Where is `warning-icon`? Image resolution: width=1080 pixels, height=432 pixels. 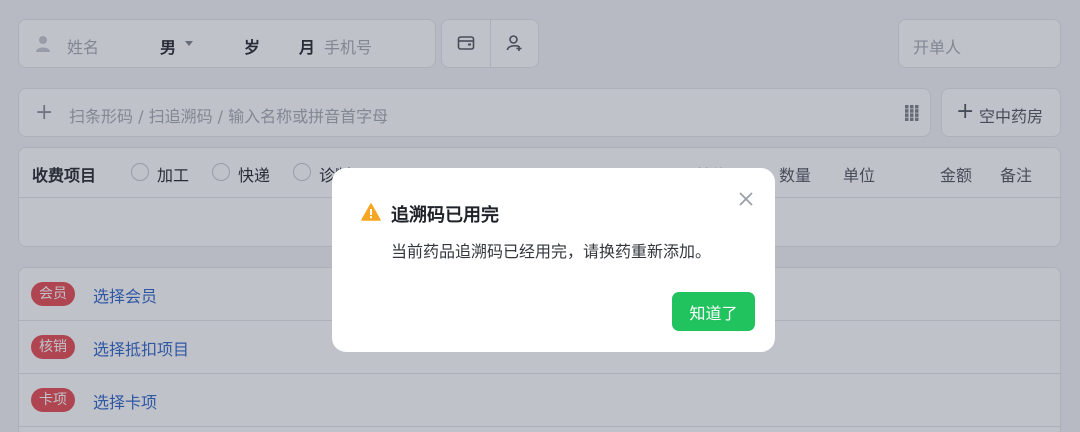 warning-icon is located at coordinates (371, 212).